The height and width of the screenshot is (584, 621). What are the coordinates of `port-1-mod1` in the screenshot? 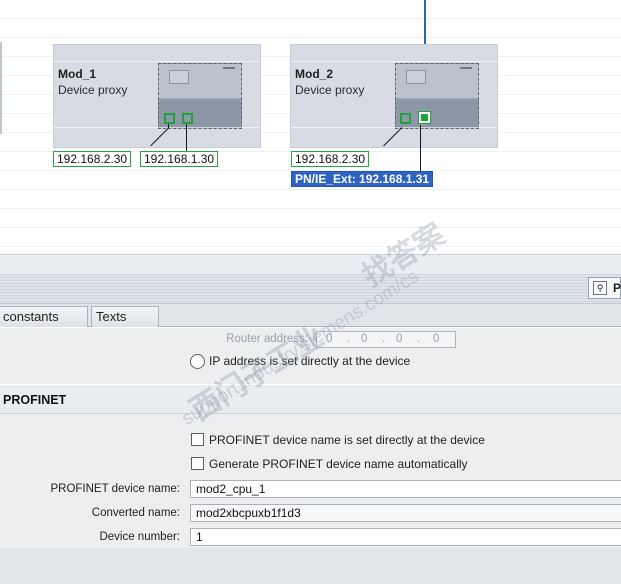 It's located at (169, 118).